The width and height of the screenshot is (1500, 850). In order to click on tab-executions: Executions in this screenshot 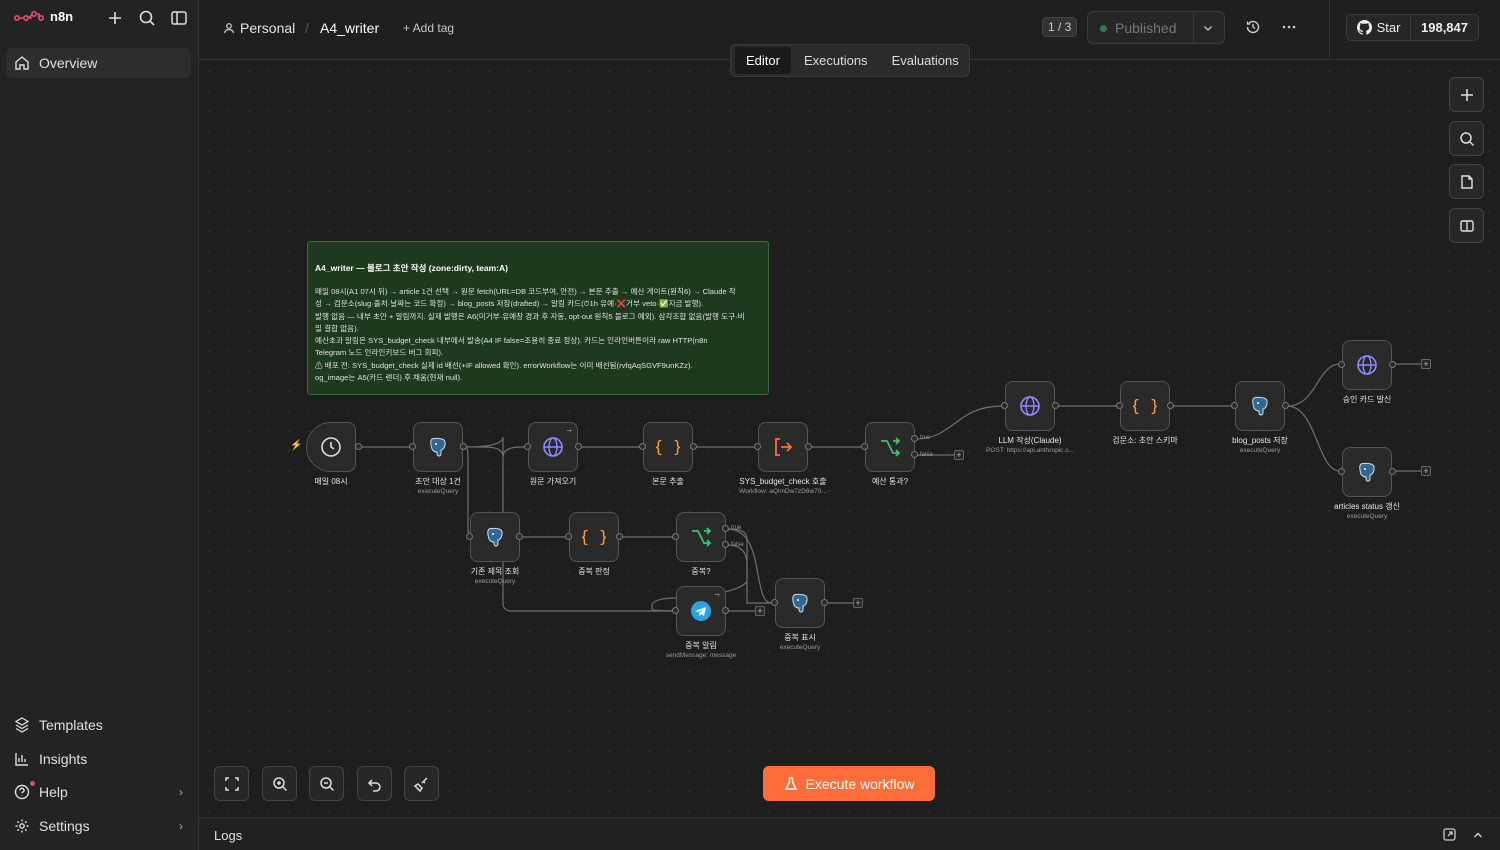, I will do `click(836, 60)`.